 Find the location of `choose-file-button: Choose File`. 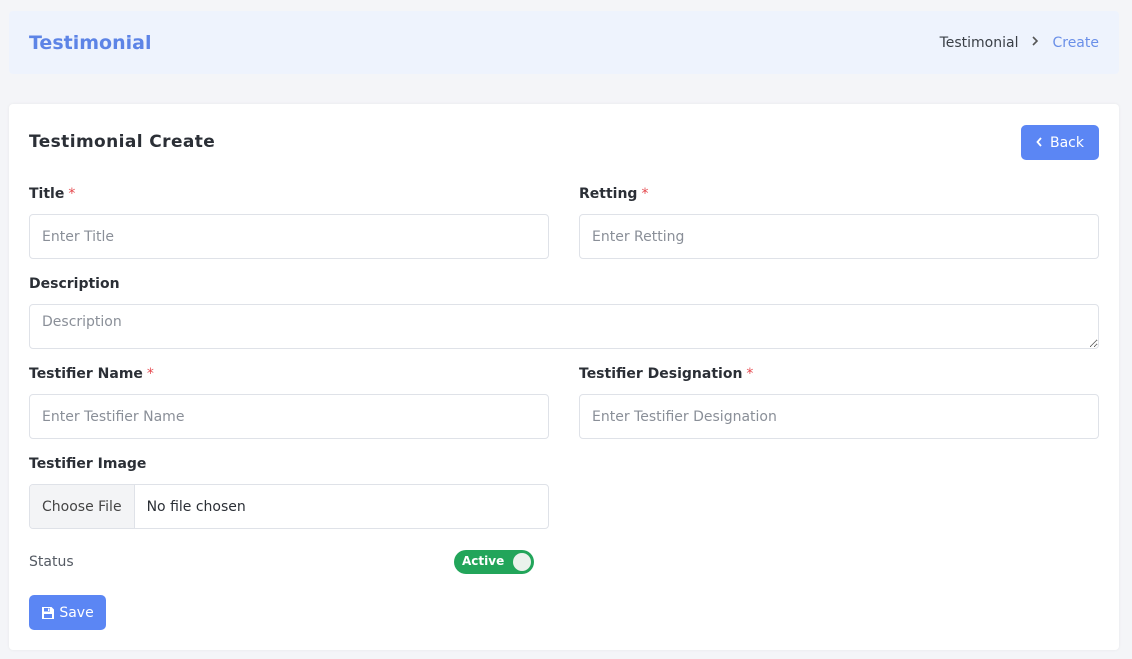

choose-file-button: Choose File is located at coordinates (82, 506).